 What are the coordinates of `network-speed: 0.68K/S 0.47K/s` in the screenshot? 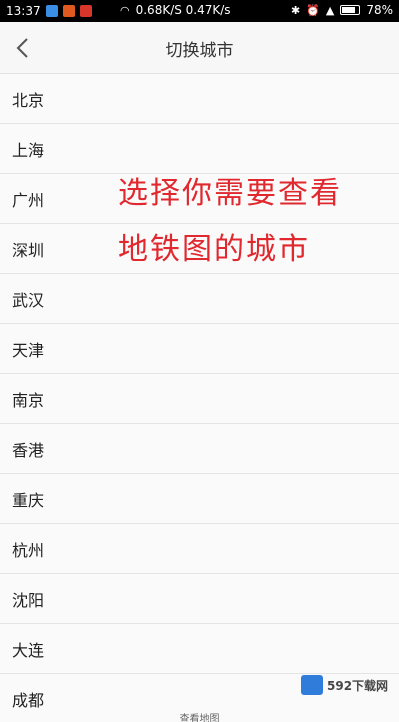 It's located at (183, 10).